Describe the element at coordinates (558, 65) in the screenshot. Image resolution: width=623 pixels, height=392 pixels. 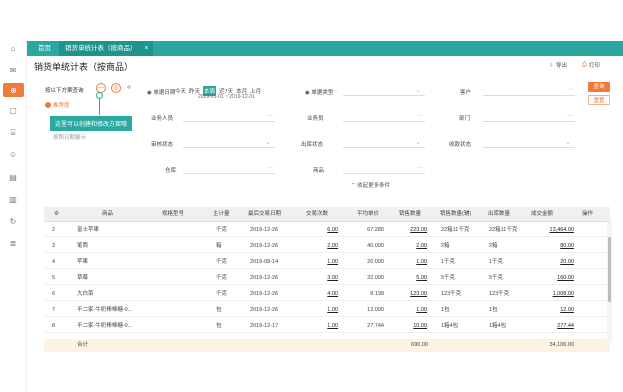
I see `export-button: ⇩ 导出` at that location.